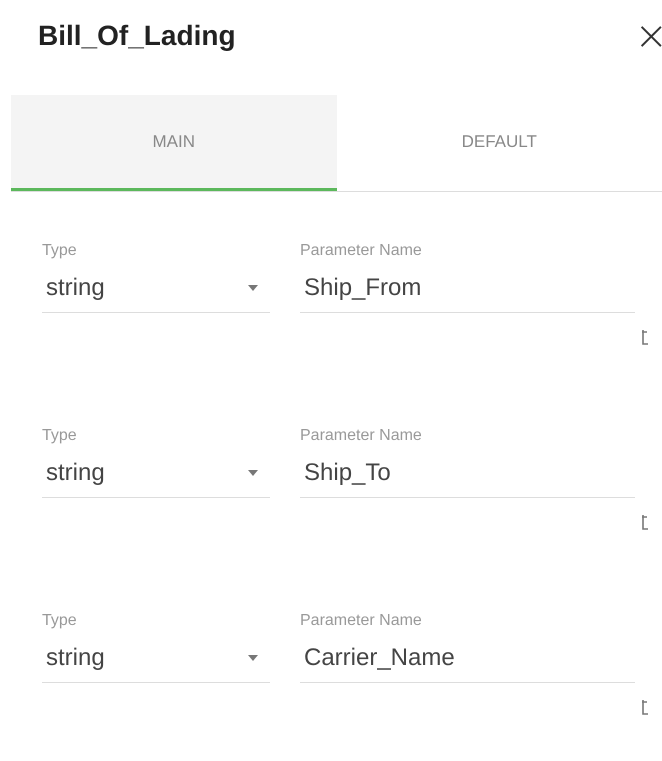 The image size is (662, 761). I want to click on close-button: ×, so click(648, 36).